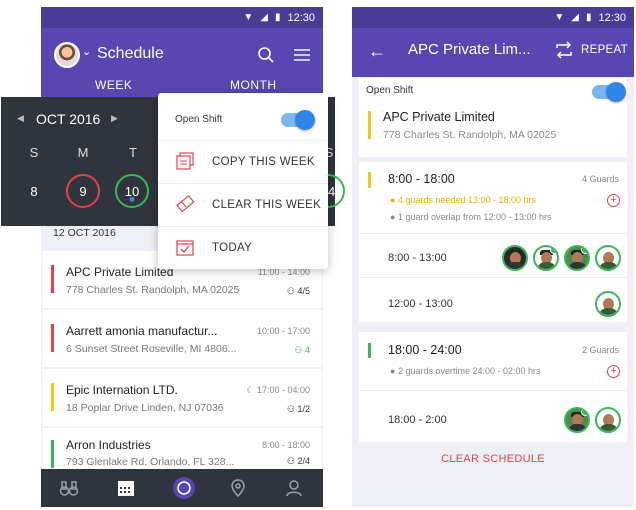  I want to click on guard-total: 2 Guards, so click(600, 350).